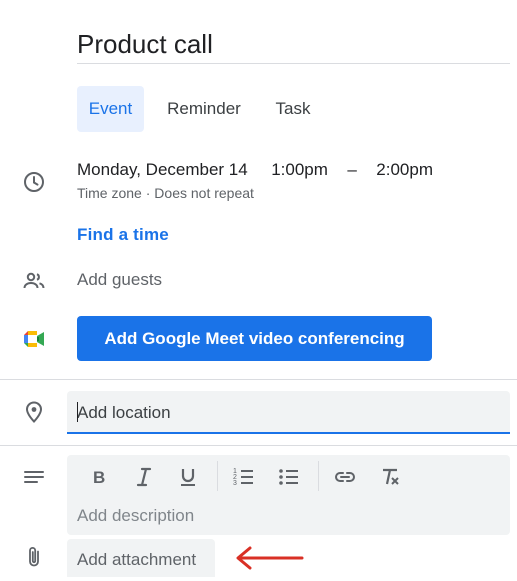 This screenshot has height=581, width=517. Describe the element at coordinates (293, 109) in the screenshot. I see `tab-task: Task` at that location.